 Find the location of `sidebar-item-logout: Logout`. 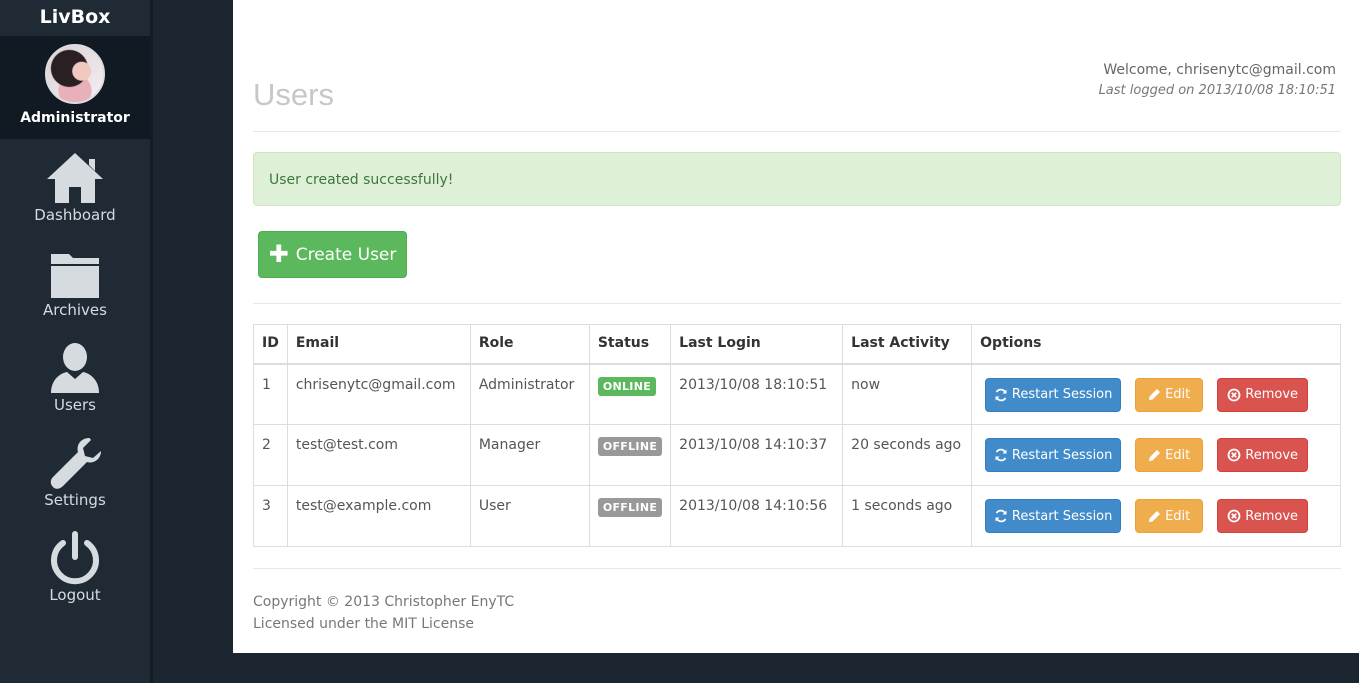

sidebar-item-logout: Logout is located at coordinates (75, 566).